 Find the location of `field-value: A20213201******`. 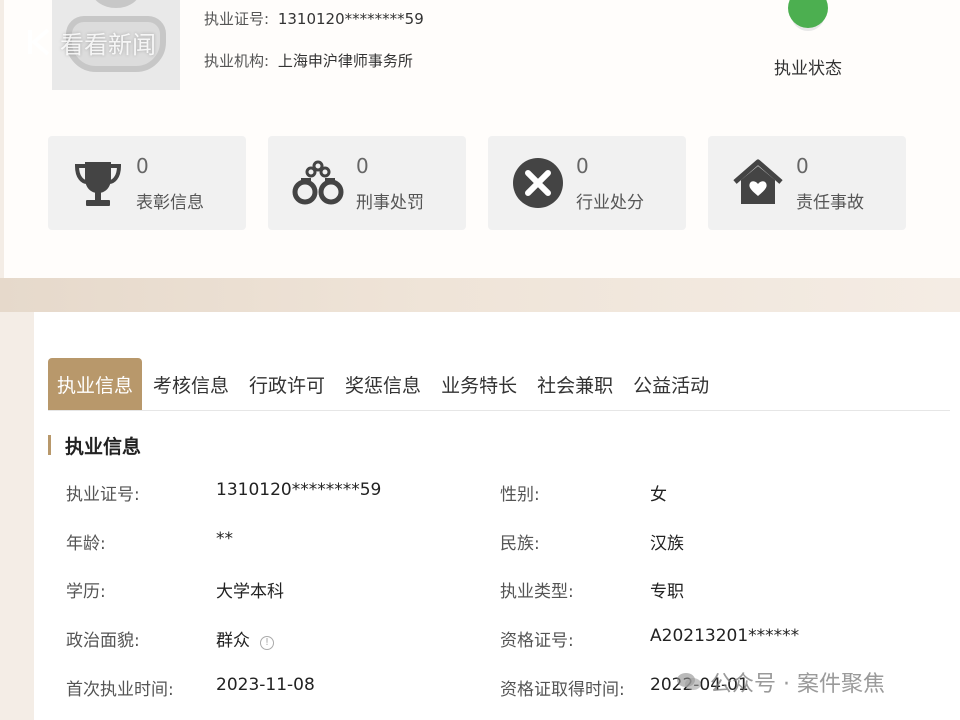

field-value: A20213201****** is located at coordinates (725, 636).